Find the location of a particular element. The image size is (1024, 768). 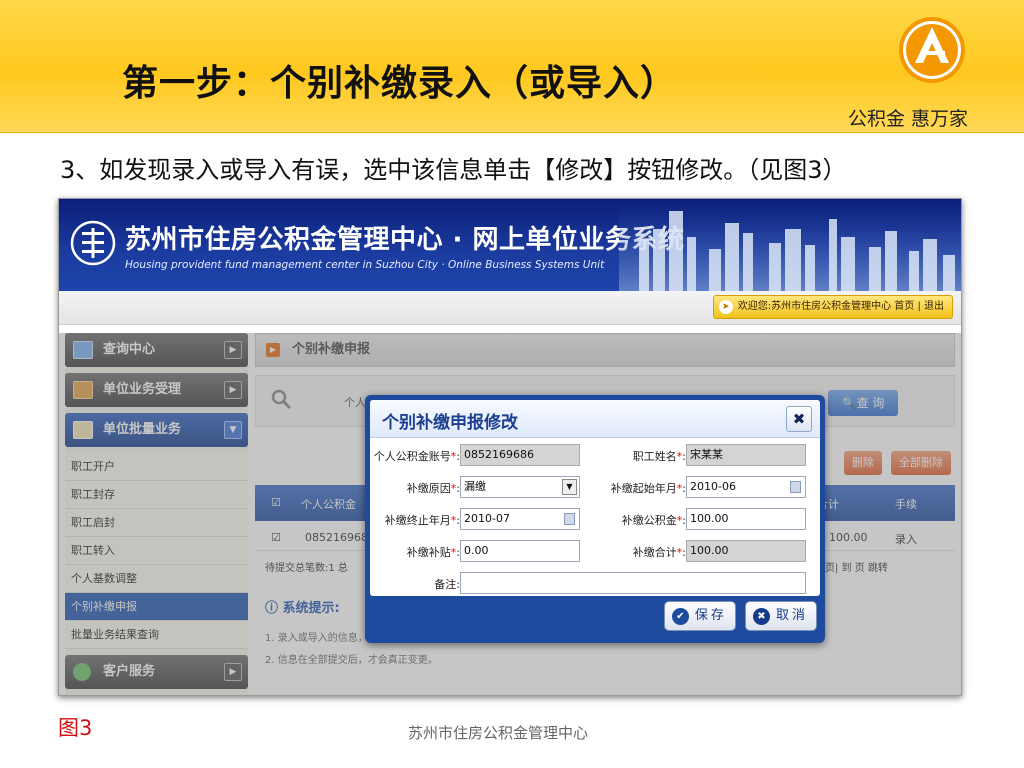

dialog-titlebar: 个别补缴申报修改 ✖ is located at coordinates (595, 419).